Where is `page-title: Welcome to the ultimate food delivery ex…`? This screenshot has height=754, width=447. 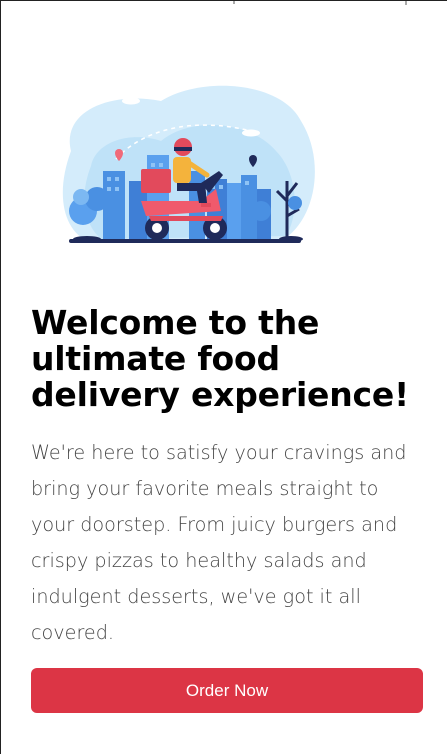
page-title: Welcome to the ultimate food delivery ex… is located at coordinates (220, 358).